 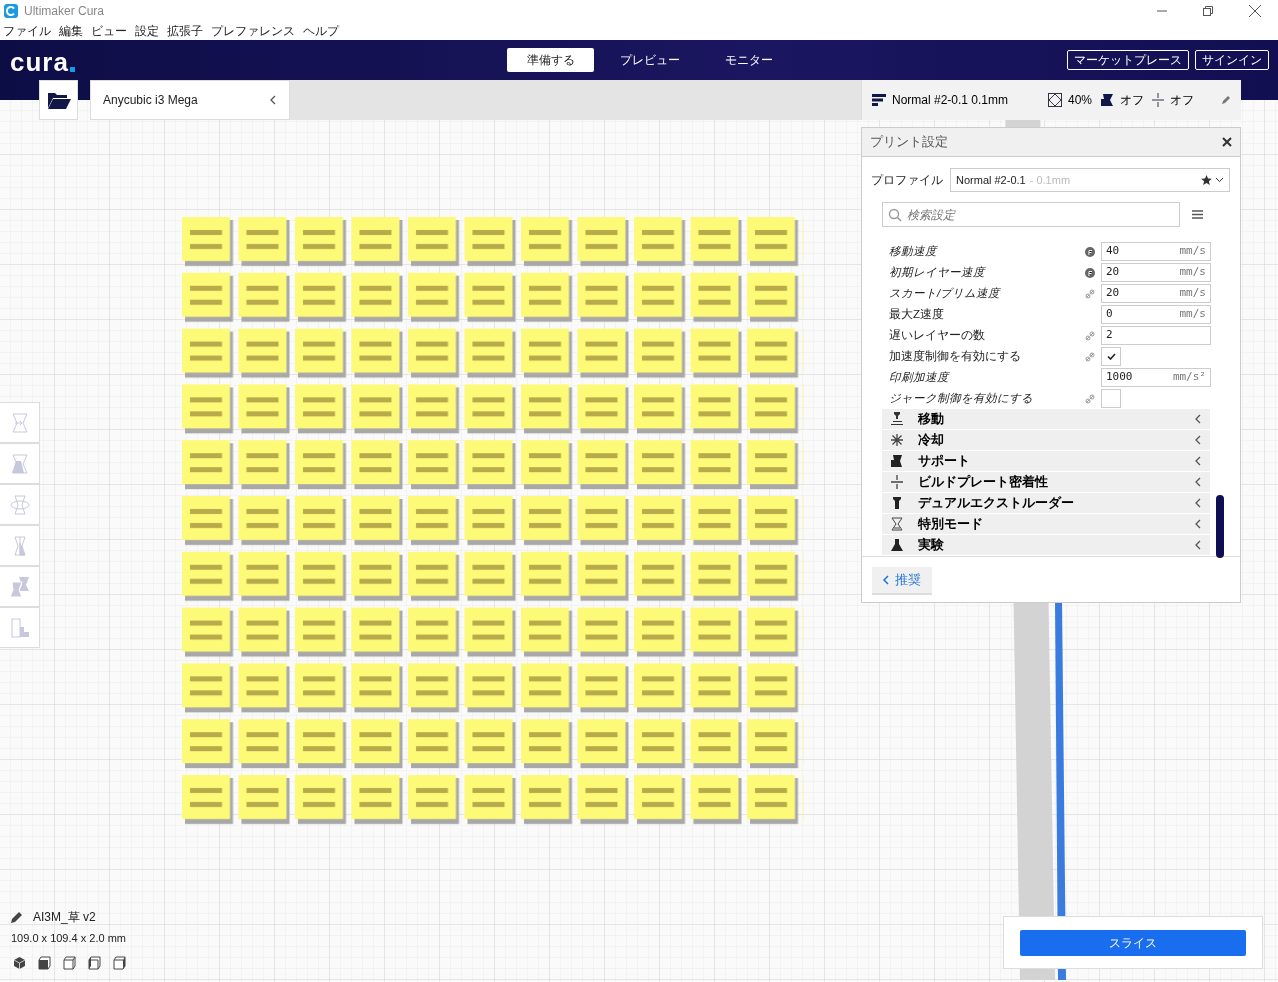 What do you see at coordinates (185, 31) in the screenshot?
I see `menu-item: 拡張子` at bounding box center [185, 31].